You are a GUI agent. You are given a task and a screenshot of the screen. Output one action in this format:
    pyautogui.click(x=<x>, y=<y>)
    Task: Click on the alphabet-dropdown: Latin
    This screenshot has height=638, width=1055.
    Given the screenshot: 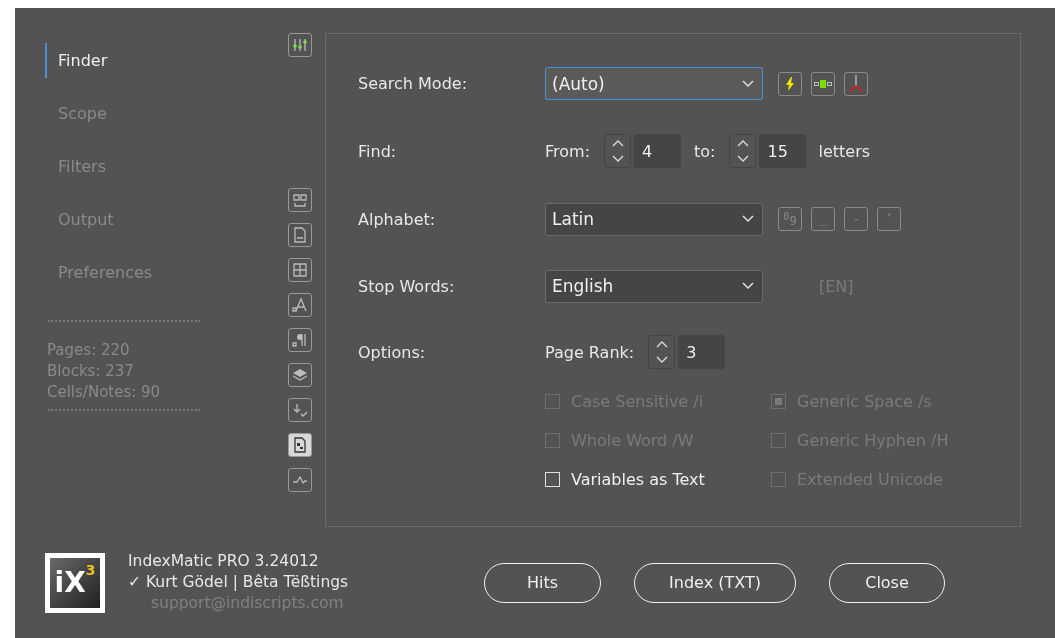 What is the action you would take?
    pyautogui.click(x=654, y=219)
    